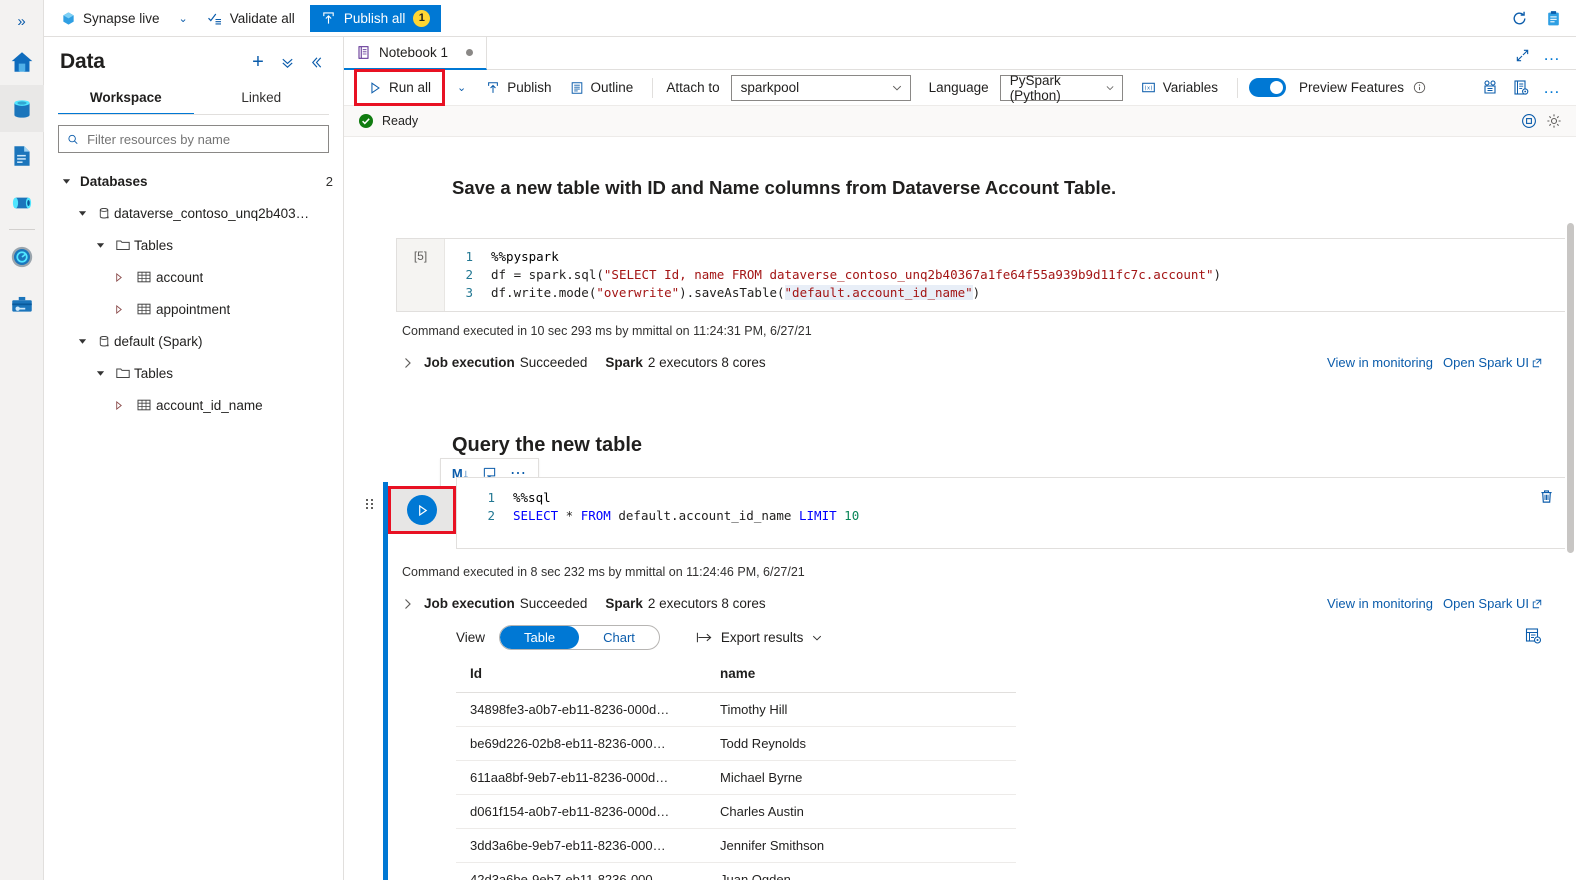  Describe the element at coordinates (1492, 603) in the screenshot. I see `open-spark-ui-link-2: Open Spark UI` at that location.